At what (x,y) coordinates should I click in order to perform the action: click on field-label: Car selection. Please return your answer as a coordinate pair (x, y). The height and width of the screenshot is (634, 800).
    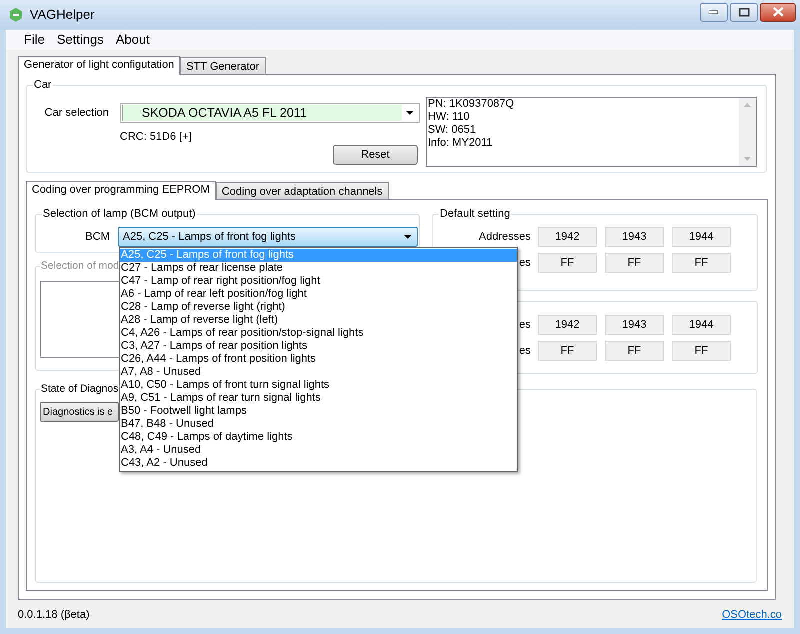
    Looking at the image, I should click on (76, 113).